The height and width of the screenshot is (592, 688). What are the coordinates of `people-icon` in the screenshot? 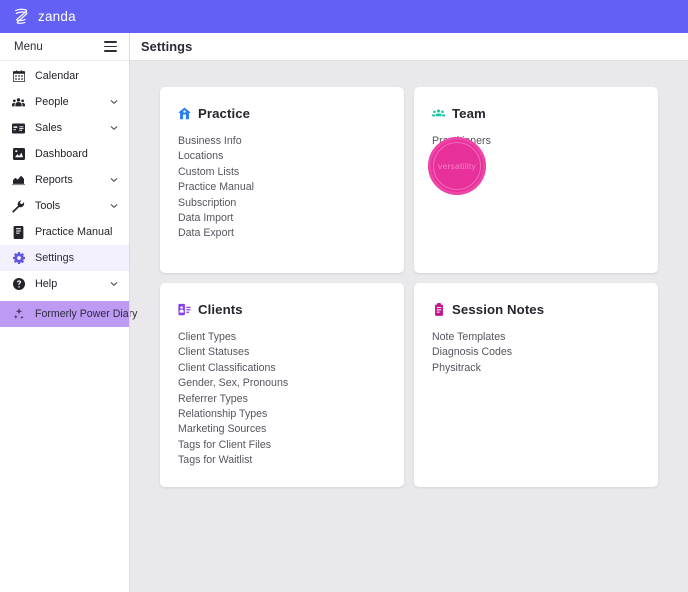 It's located at (18, 102).